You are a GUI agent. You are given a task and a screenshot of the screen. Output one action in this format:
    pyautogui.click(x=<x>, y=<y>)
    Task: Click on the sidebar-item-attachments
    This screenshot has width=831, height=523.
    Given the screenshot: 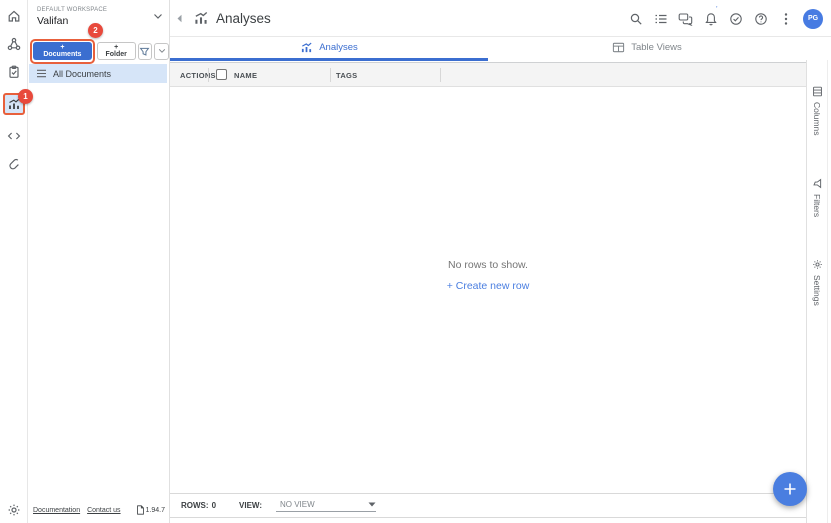 What is the action you would take?
    pyautogui.click(x=14, y=164)
    